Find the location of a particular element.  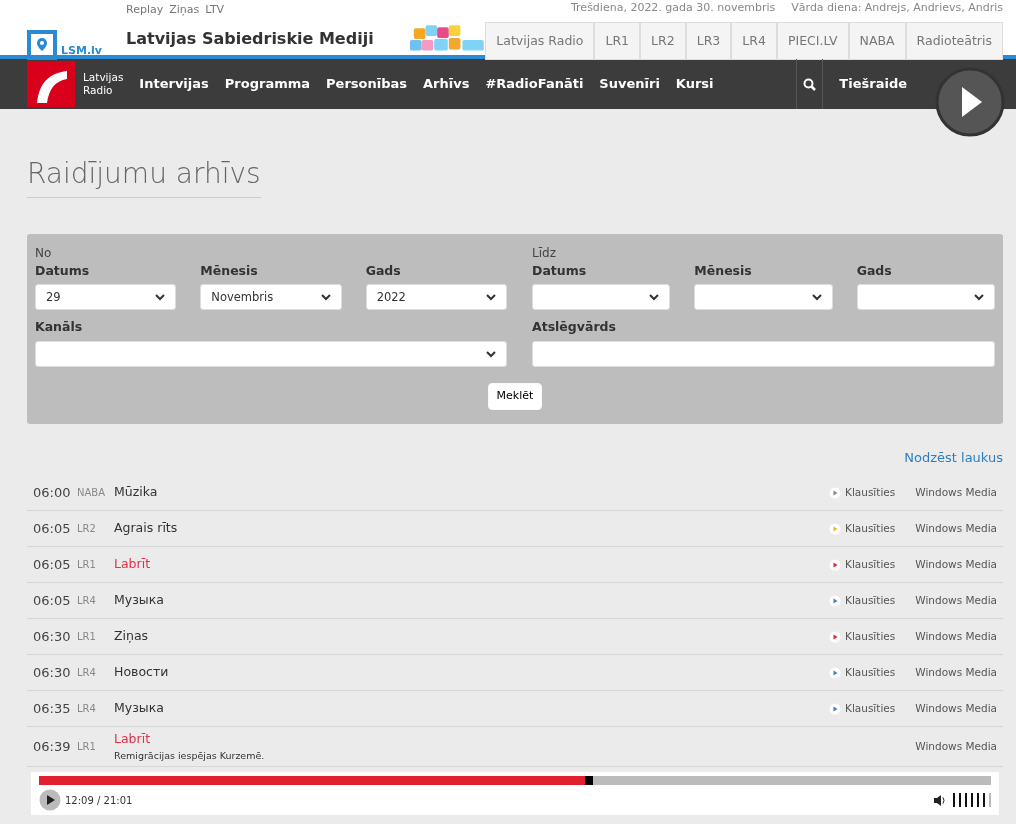

volume-slider is located at coordinates (972, 800).